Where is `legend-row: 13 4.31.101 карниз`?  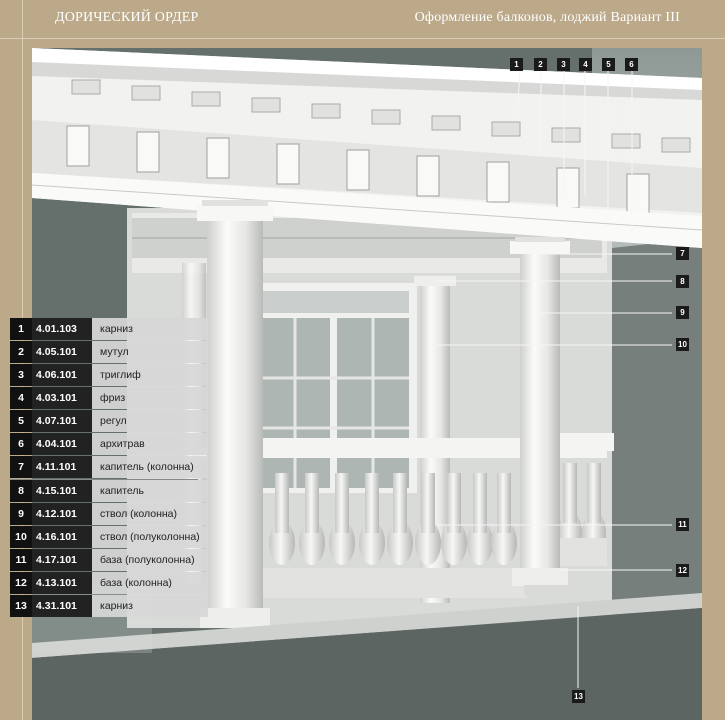 legend-row: 13 4.31.101 карниз is located at coordinates (109, 606).